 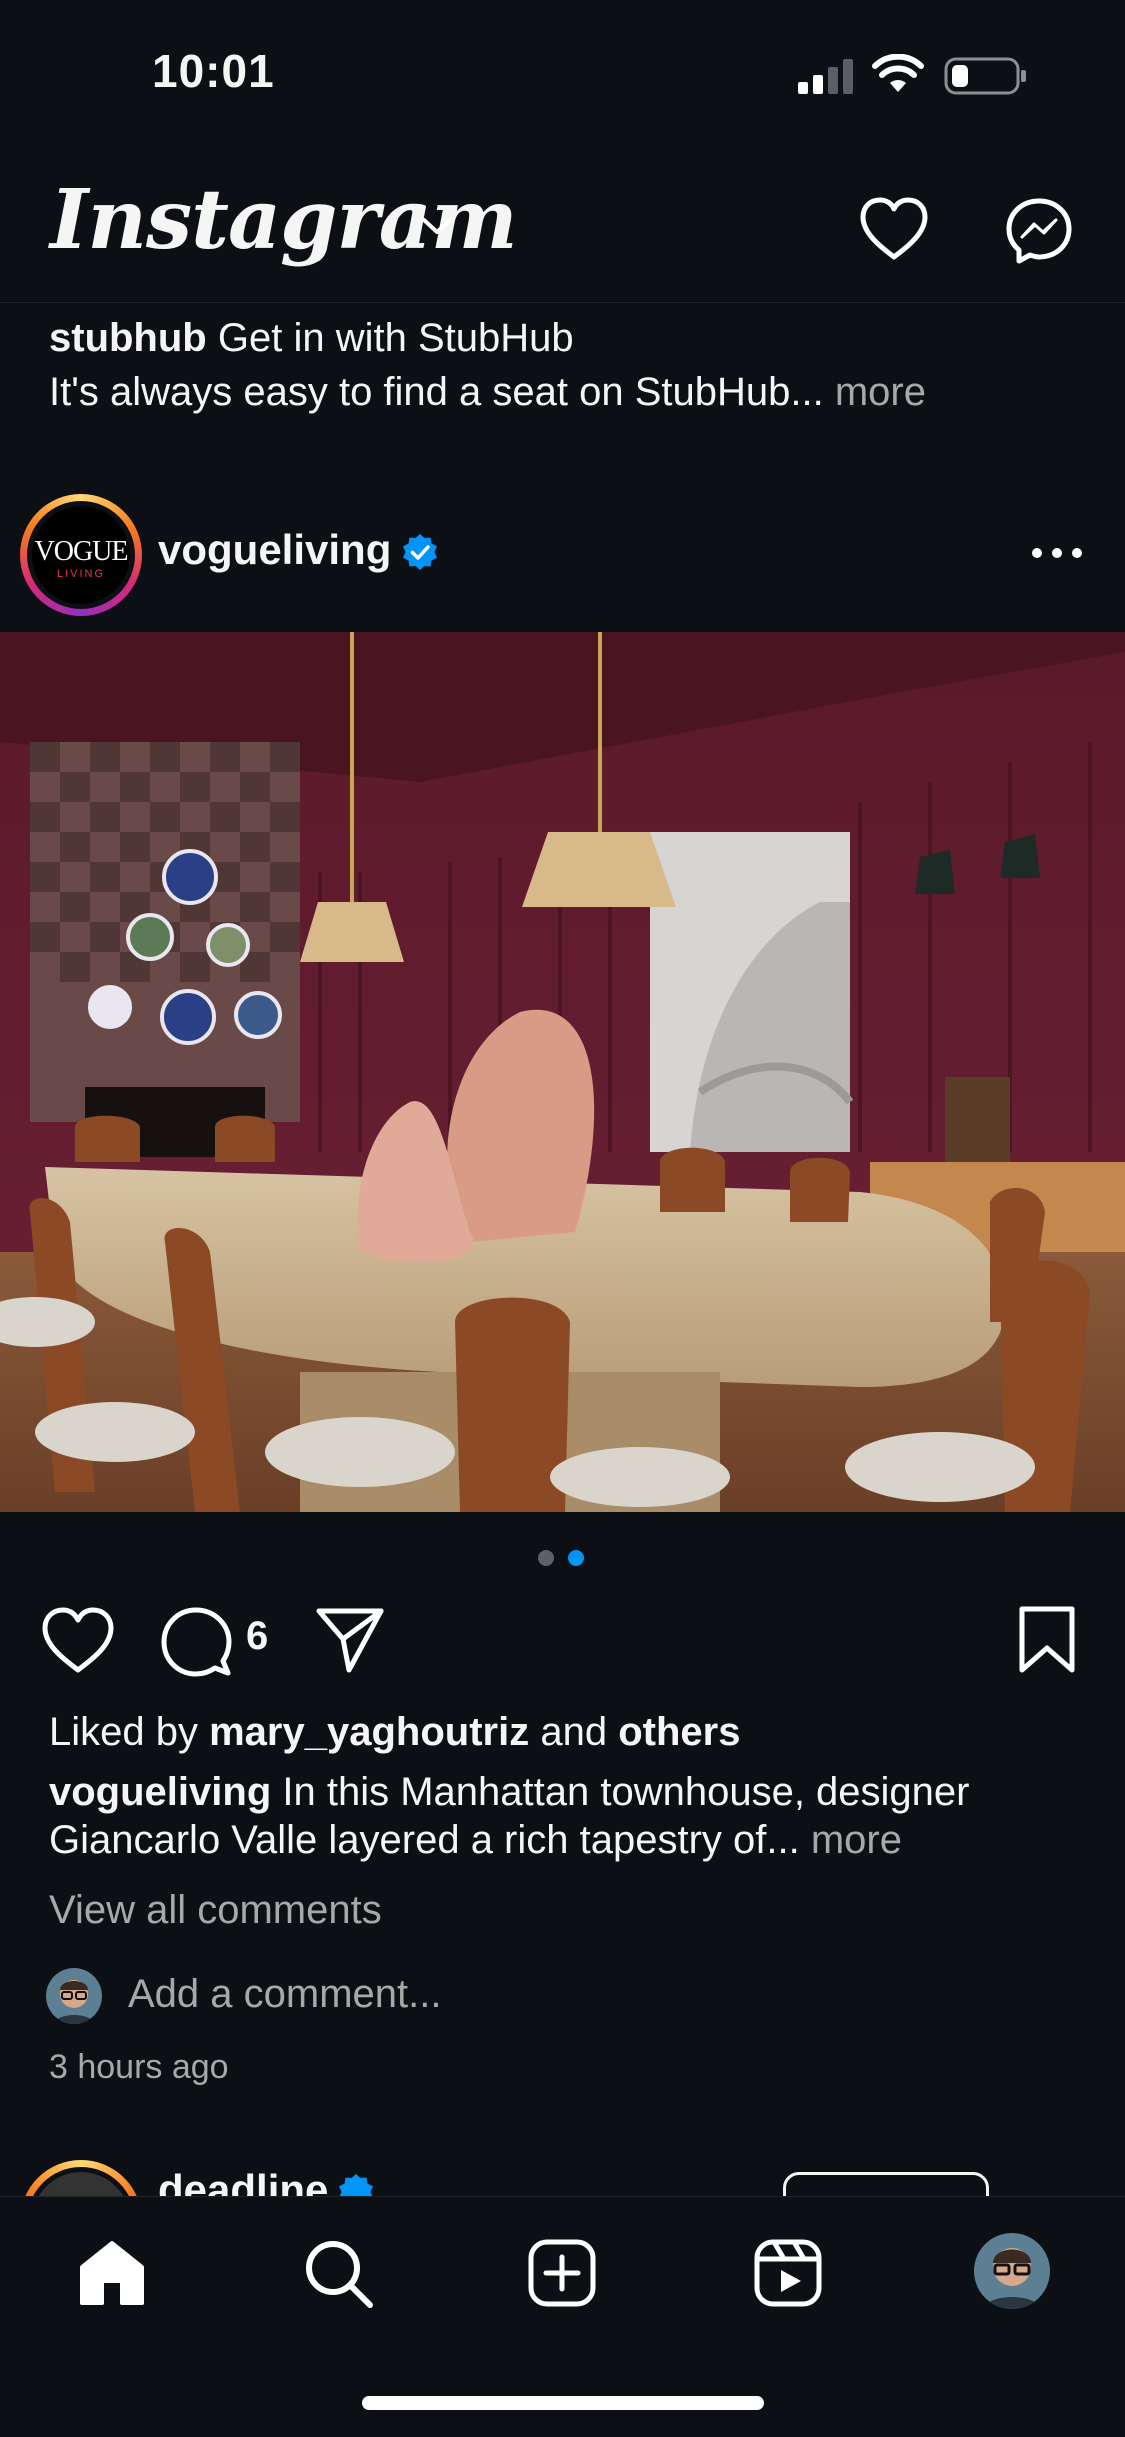 What do you see at coordinates (243, 2181) in the screenshot?
I see `next-post-username: deadline` at bounding box center [243, 2181].